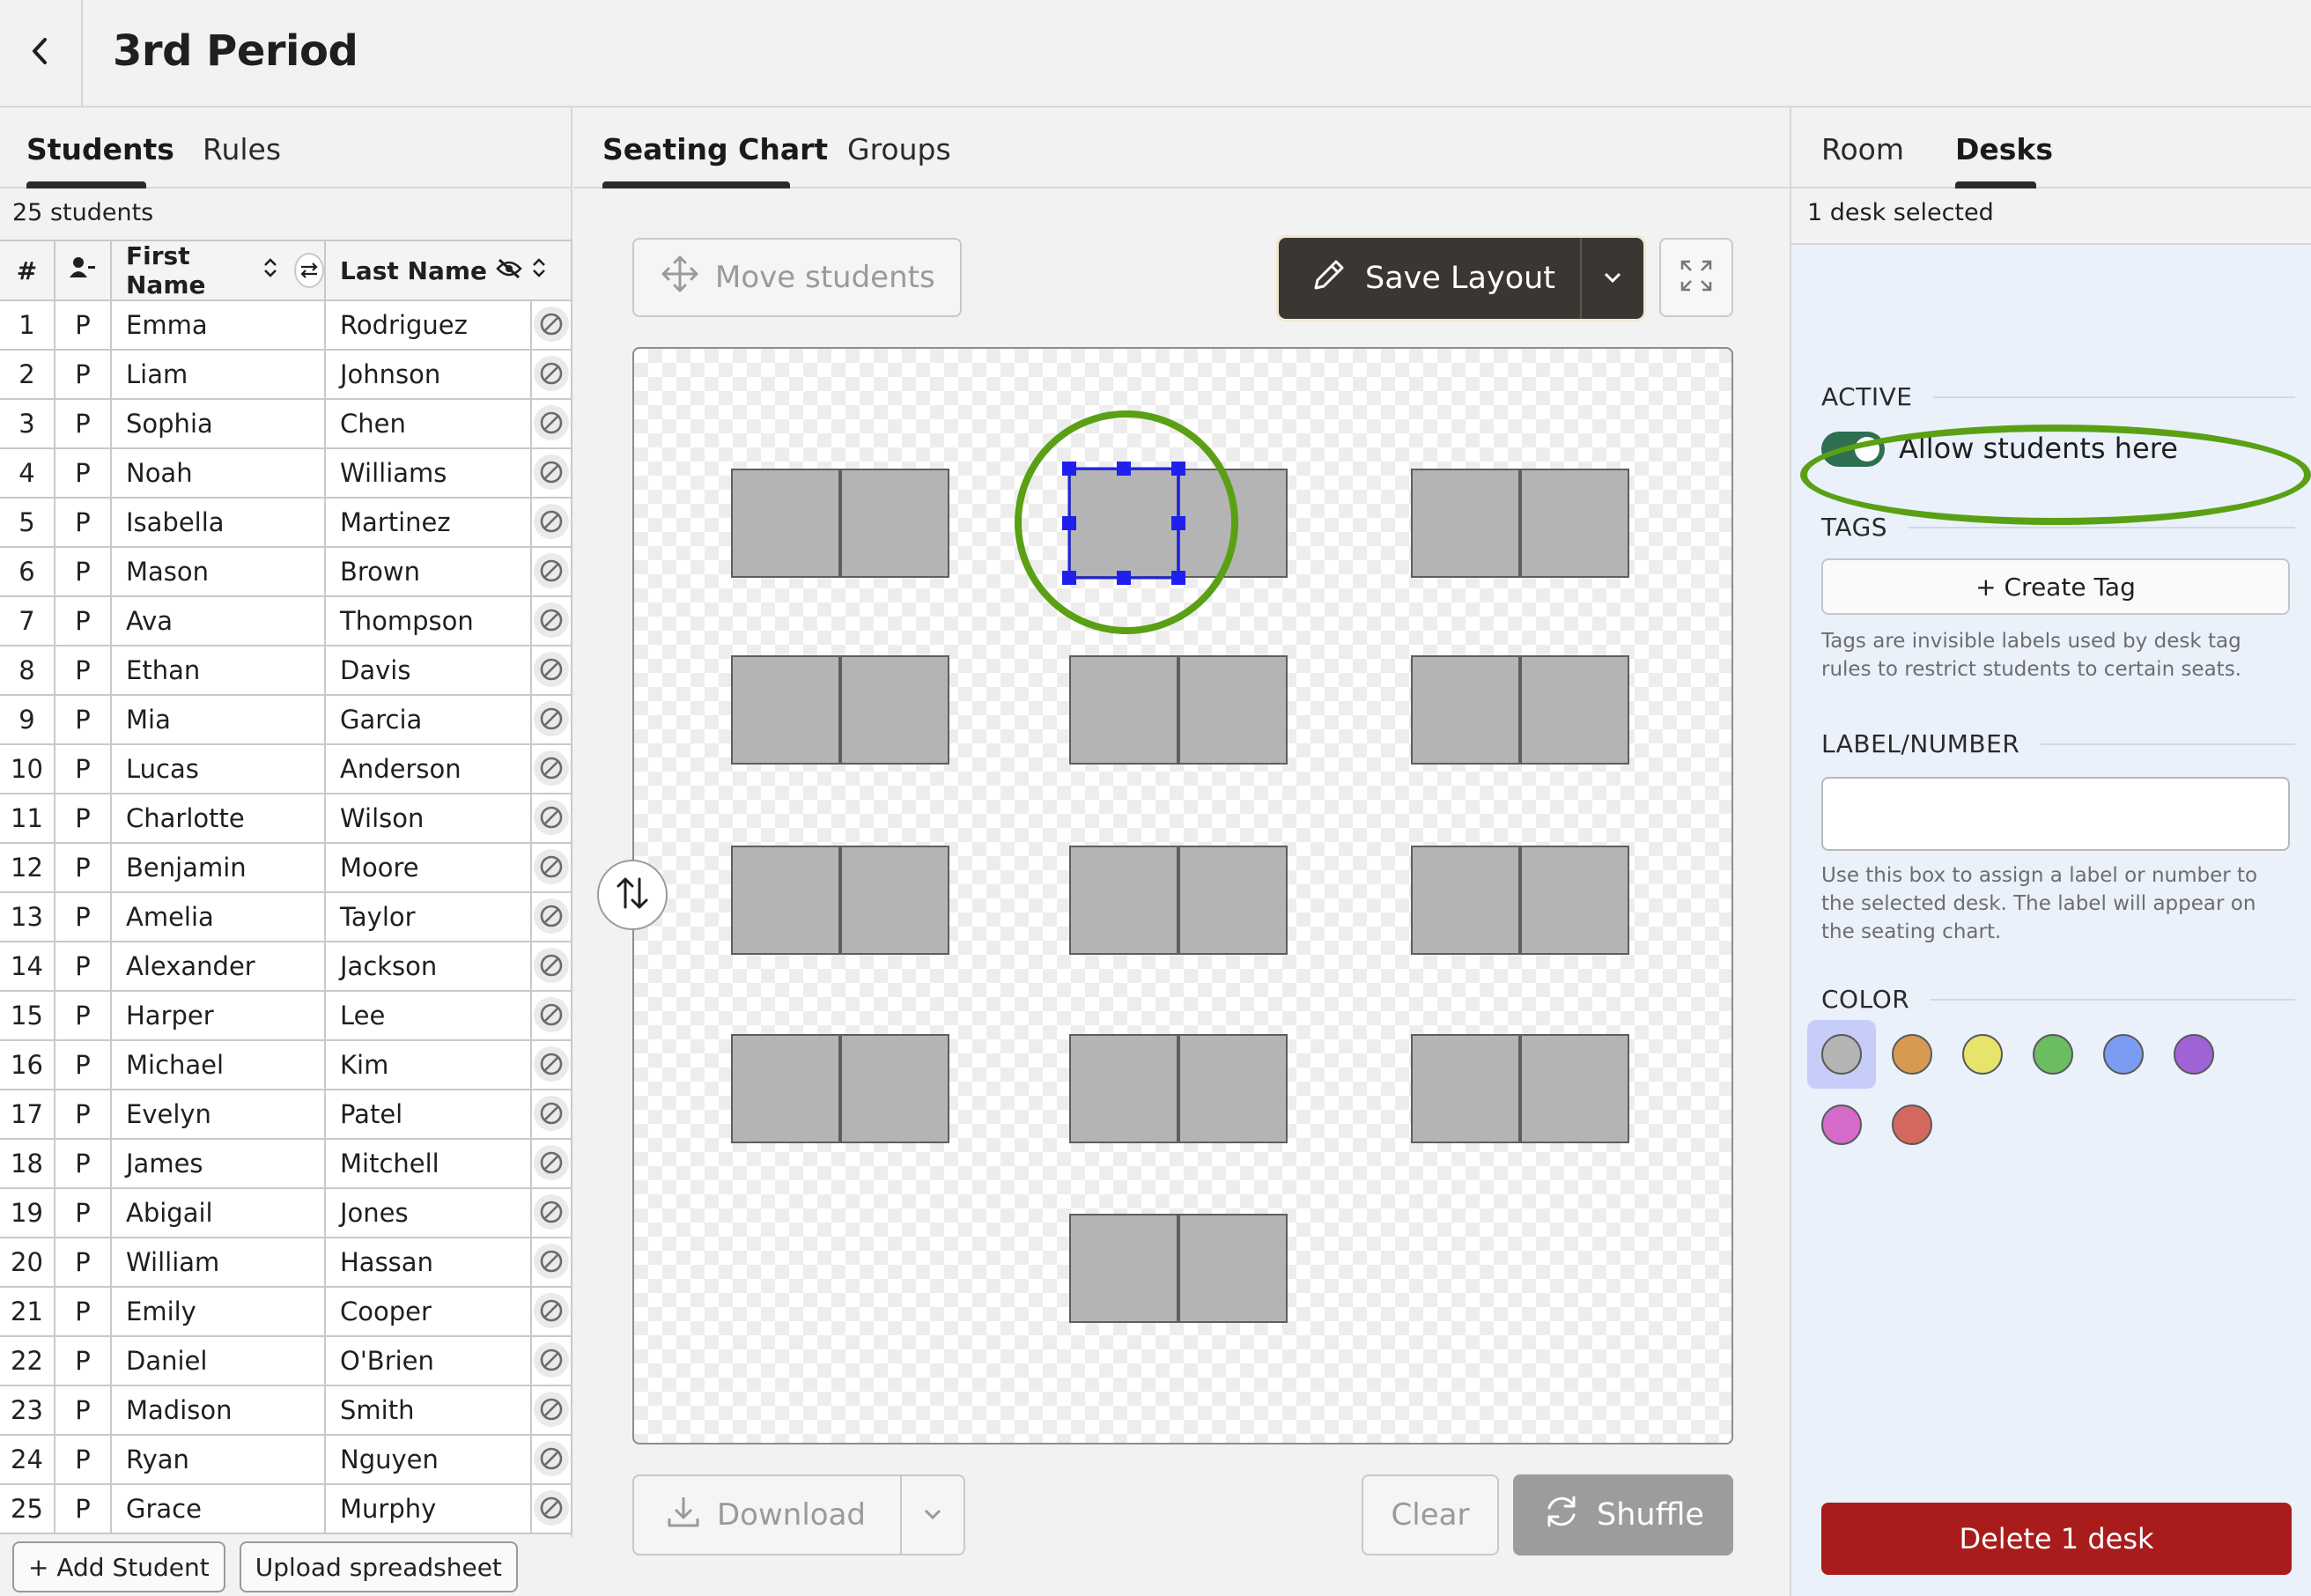 The image size is (2311, 1596). What do you see at coordinates (218, 424) in the screenshot?
I see `first-name-cell: Sophia` at bounding box center [218, 424].